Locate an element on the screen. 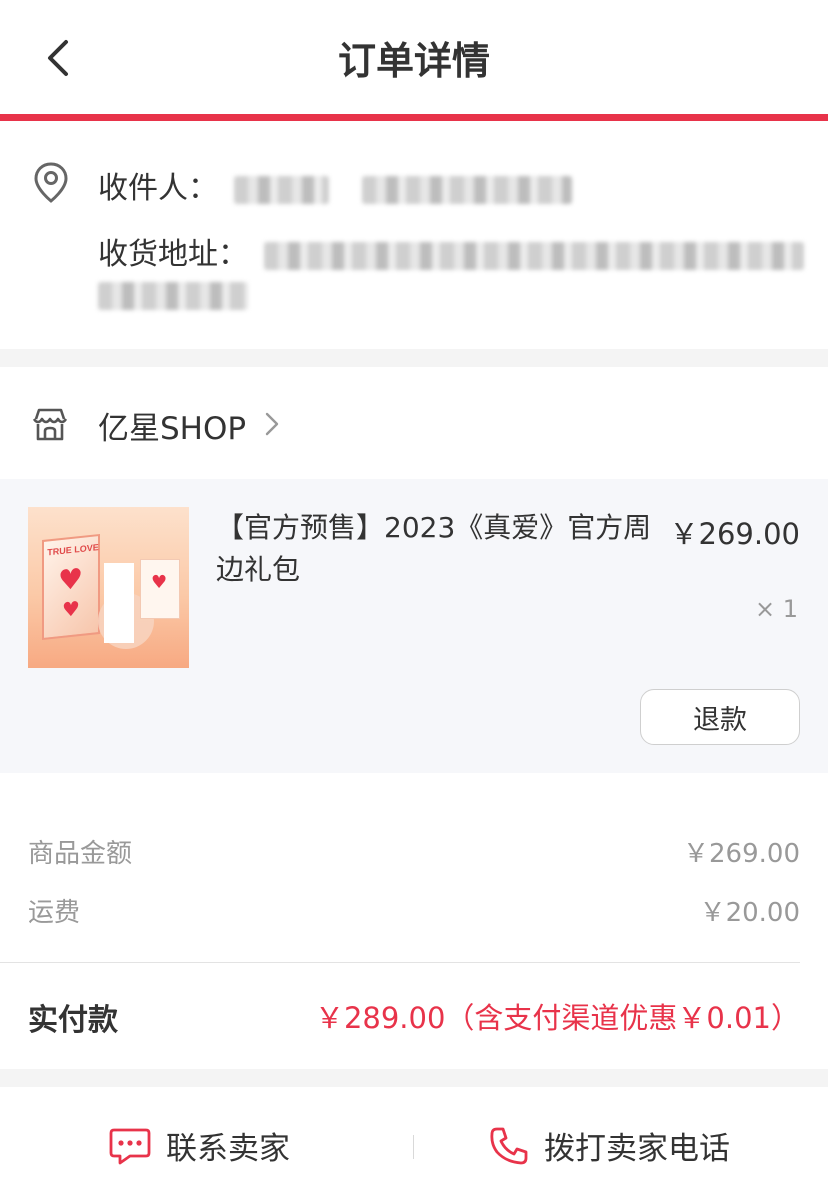 The width and height of the screenshot is (828, 1200). location-pin-icon is located at coordinates (51, 182).